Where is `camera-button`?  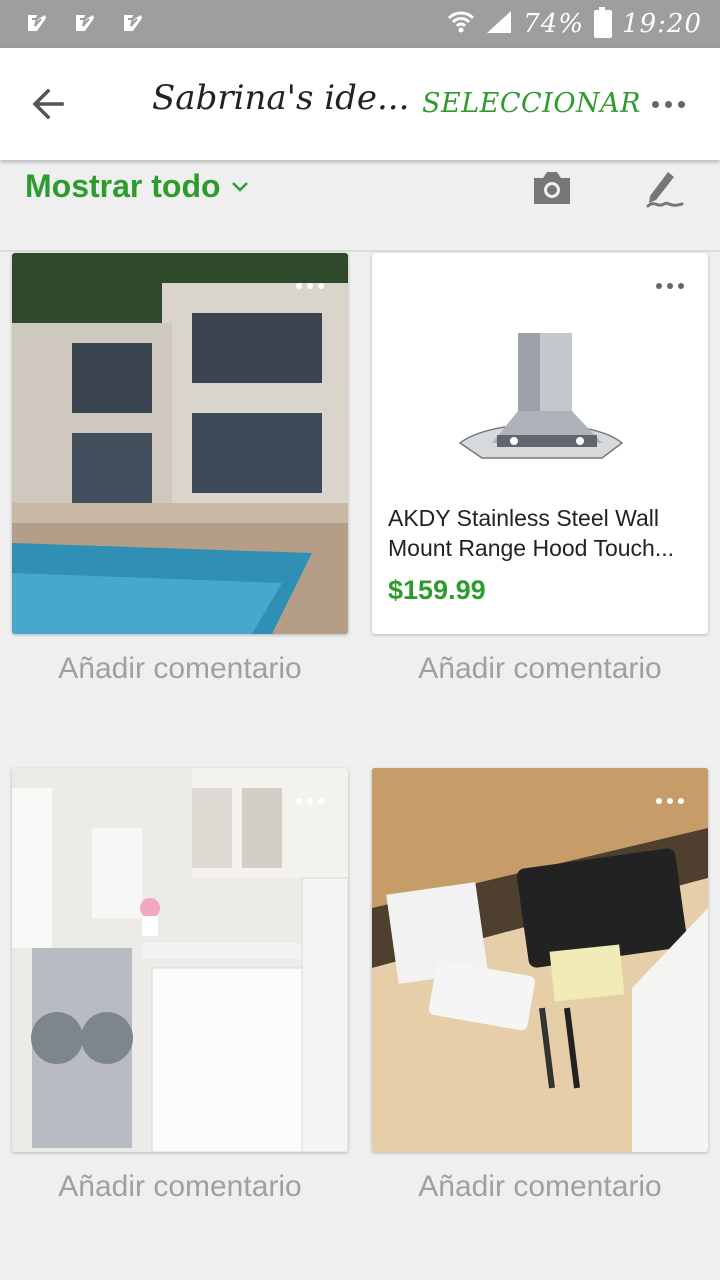
camera-button is located at coordinates (552, 188).